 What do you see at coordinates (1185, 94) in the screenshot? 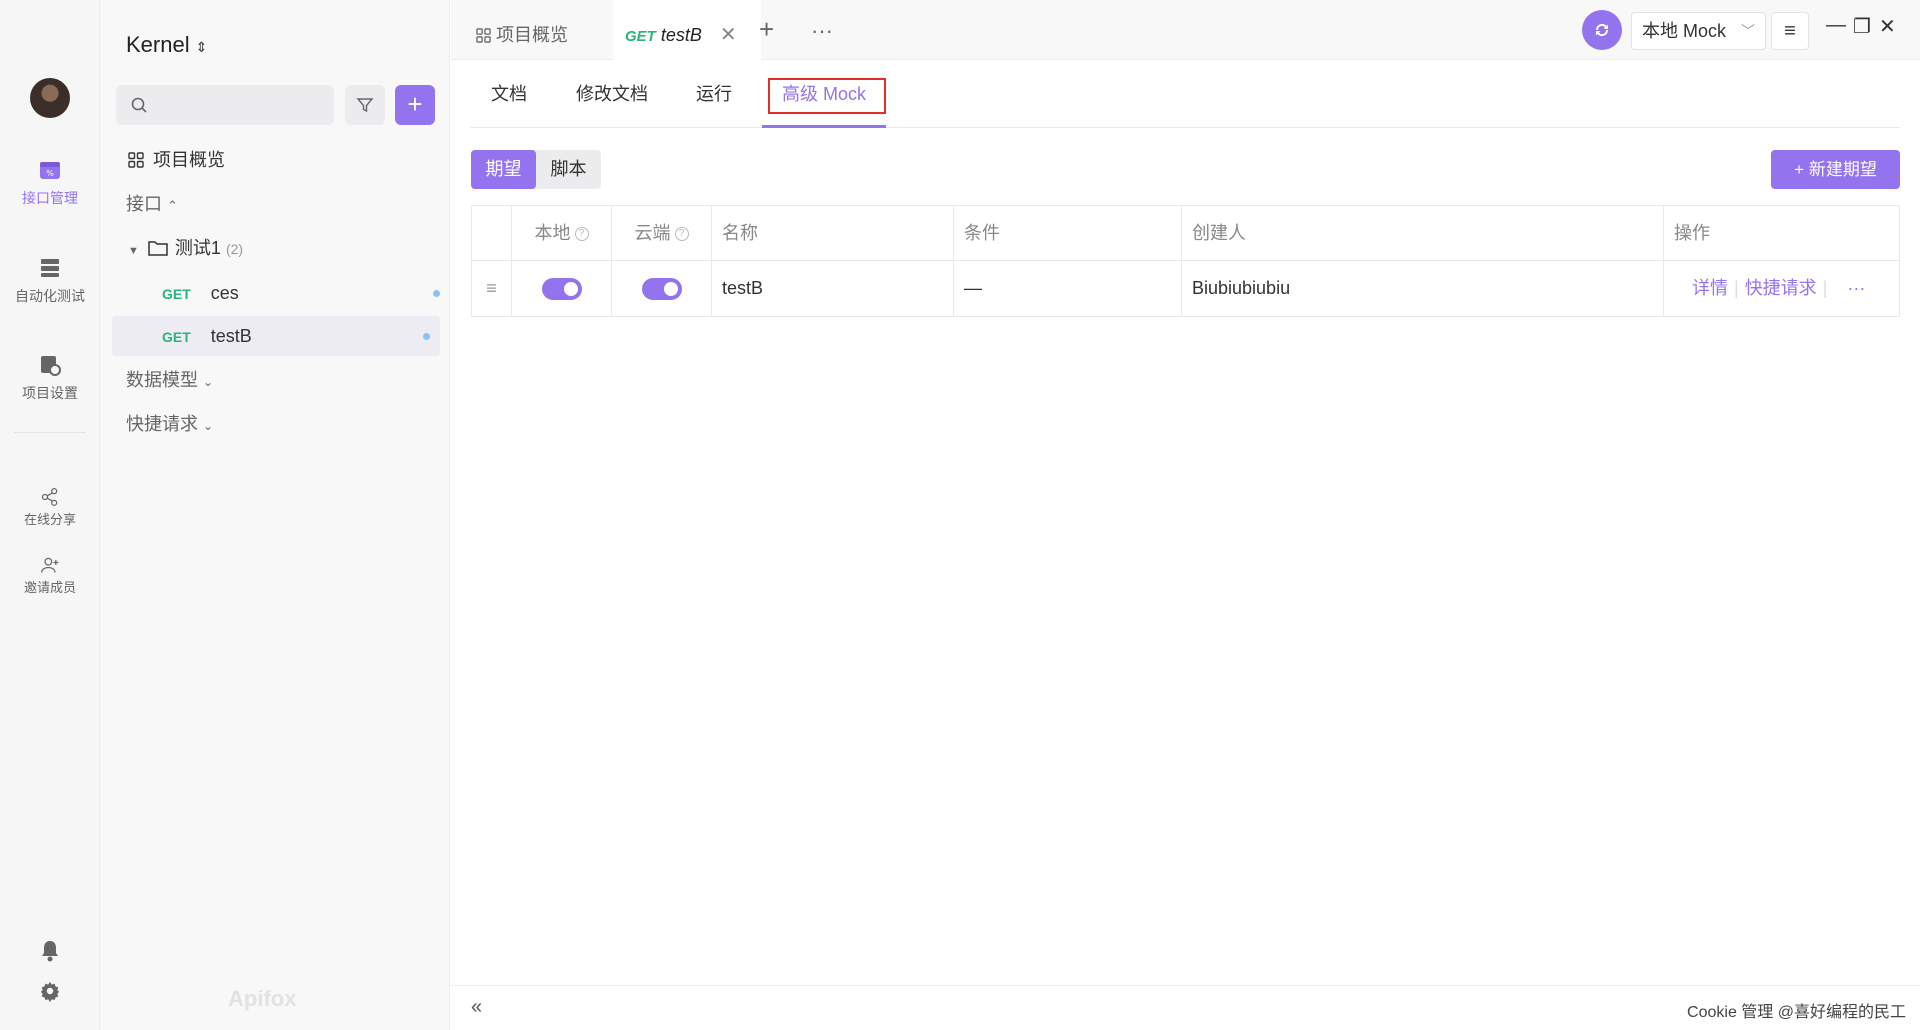
I see `api-subtabs: 文档 修改文档 运行 高级 Mock` at bounding box center [1185, 94].